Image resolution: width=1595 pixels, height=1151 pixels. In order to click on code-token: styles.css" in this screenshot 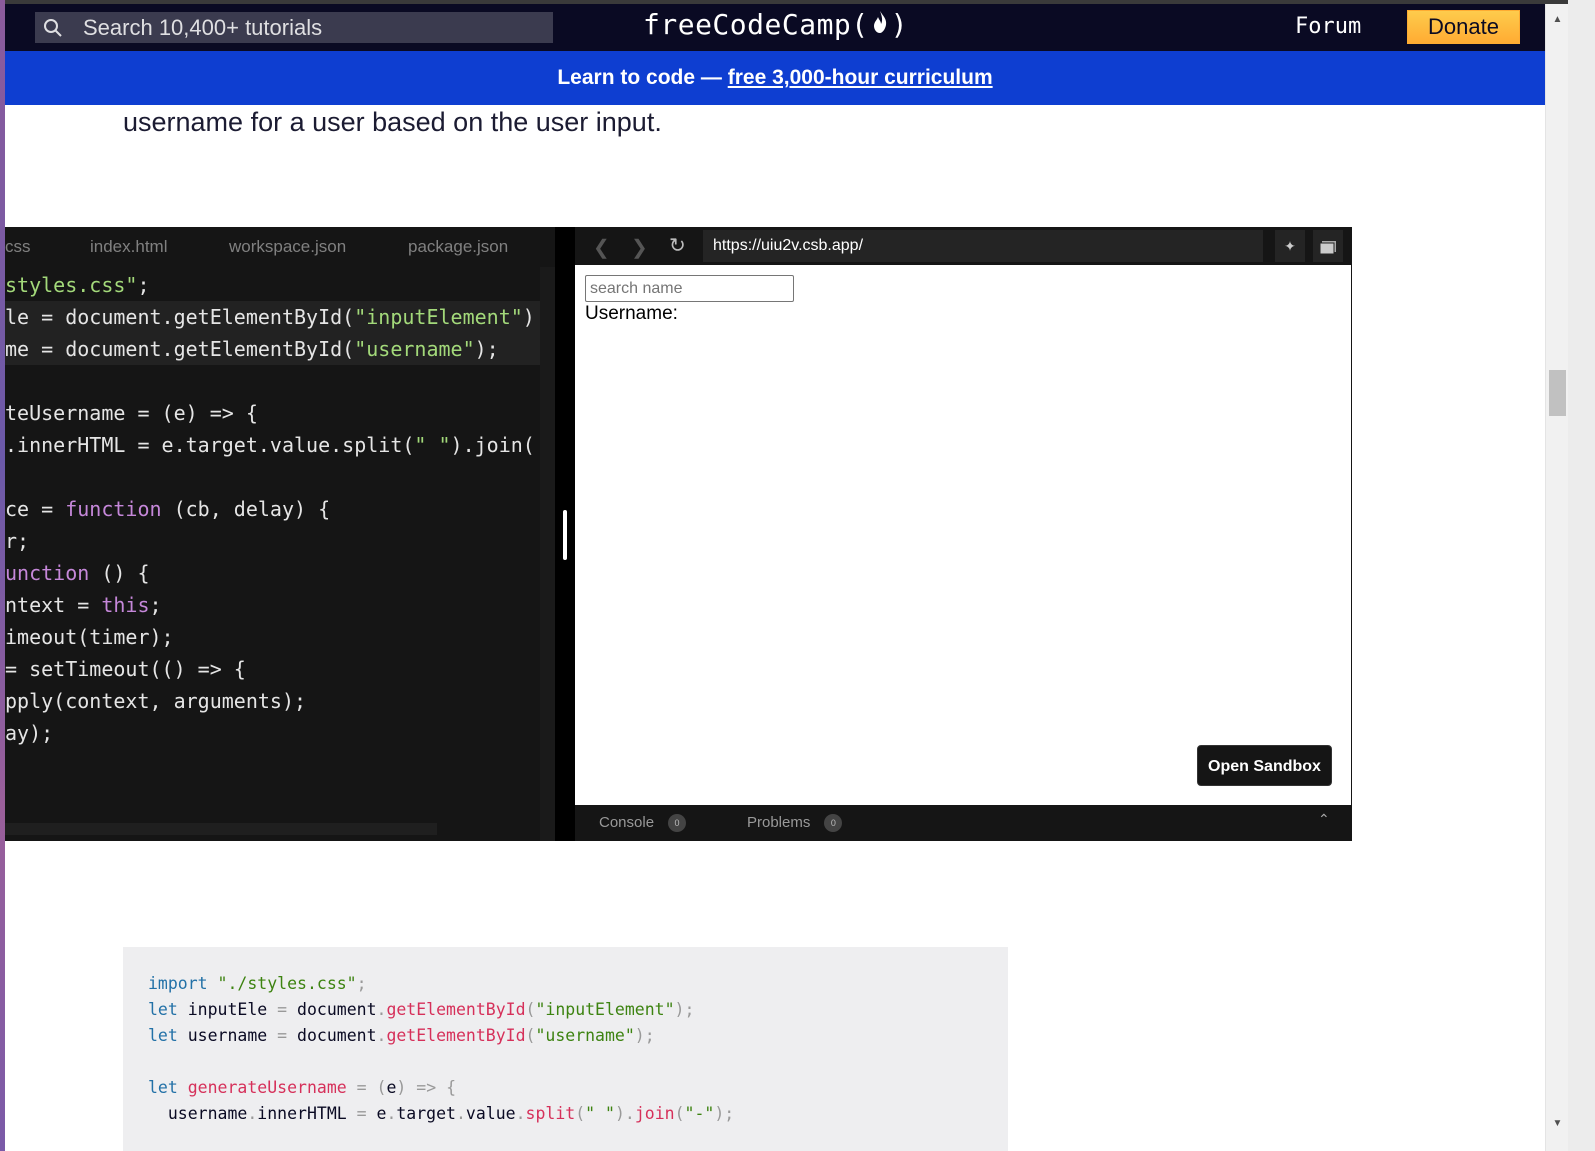, I will do `click(71, 285)`.